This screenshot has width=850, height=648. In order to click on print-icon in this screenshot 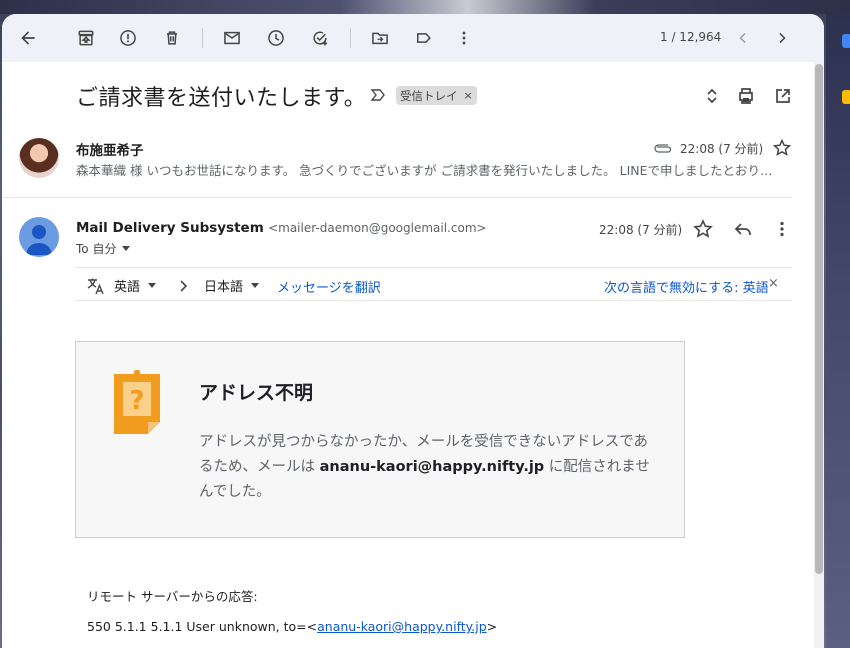, I will do `click(746, 96)`.